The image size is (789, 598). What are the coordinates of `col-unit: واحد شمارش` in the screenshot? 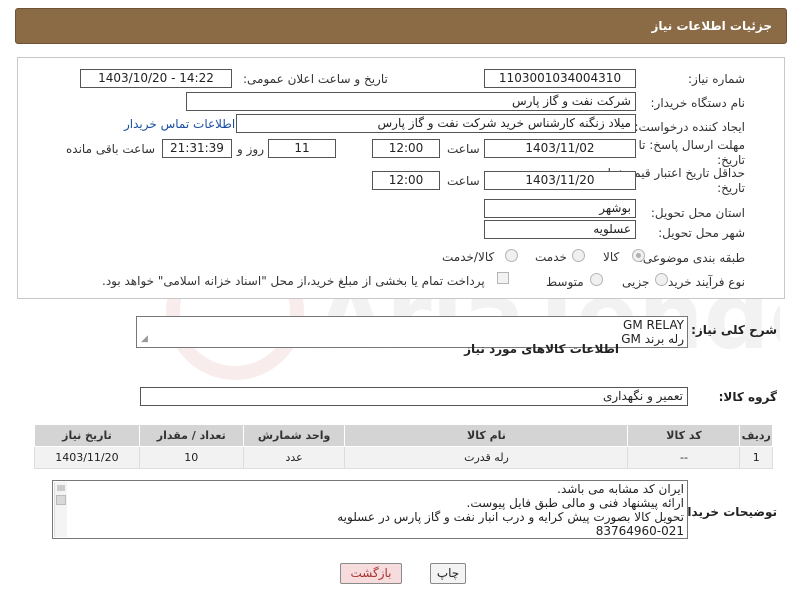 It's located at (294, 435).